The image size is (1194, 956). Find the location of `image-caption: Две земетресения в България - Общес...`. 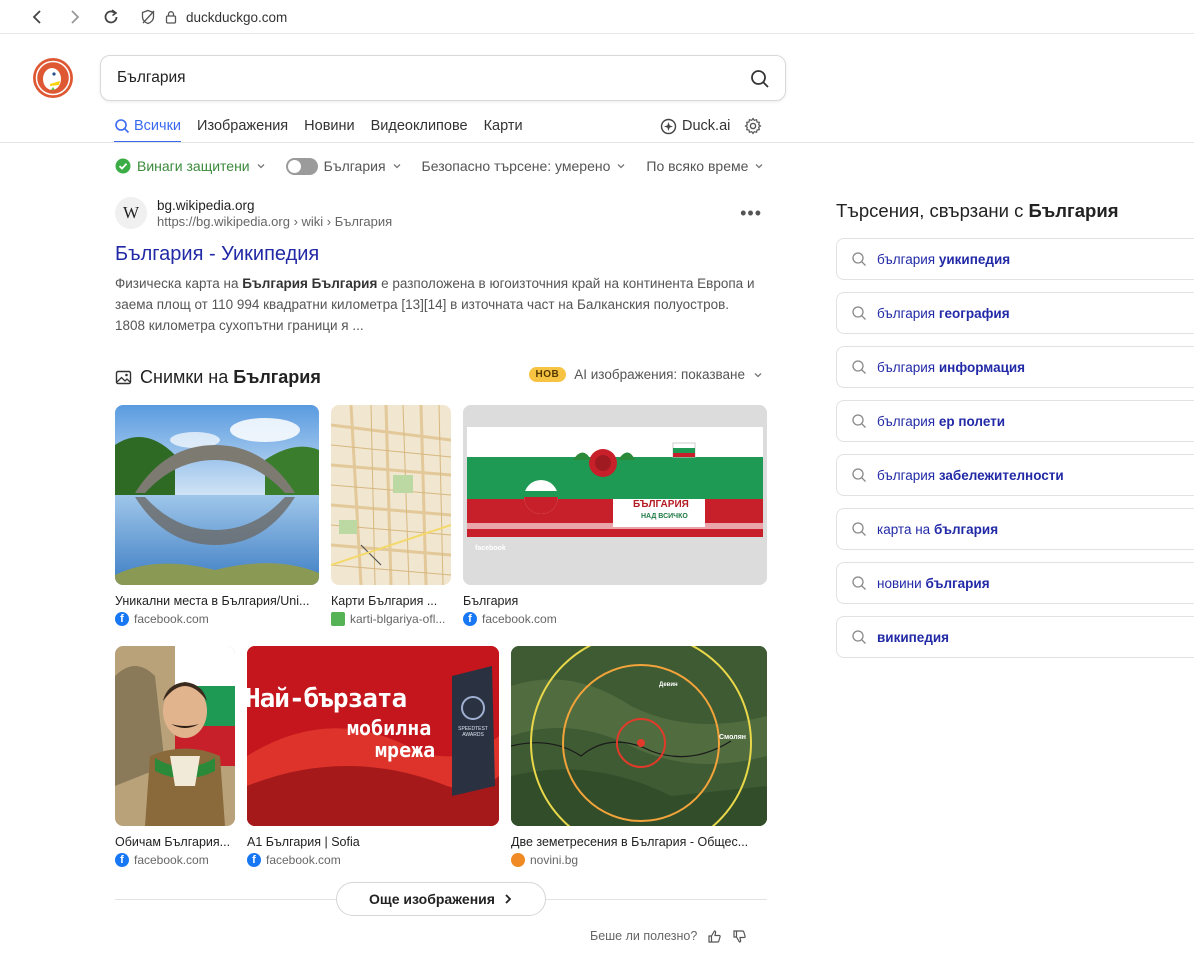

image-caption: Две земетресения в България - Общес... is located at coordinates (630, 842).